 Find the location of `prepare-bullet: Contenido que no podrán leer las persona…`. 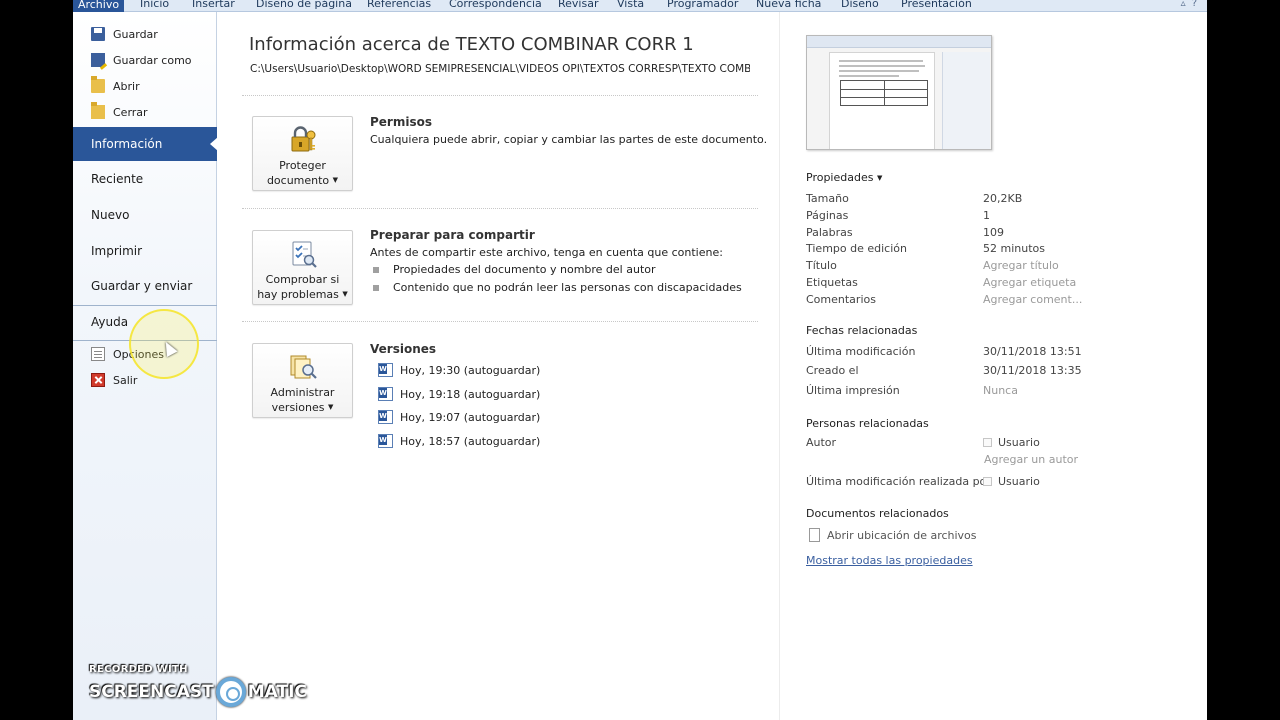

prepare-bullet: Contenido que no podrán leer las persona… is located at coordinates (557, 287).